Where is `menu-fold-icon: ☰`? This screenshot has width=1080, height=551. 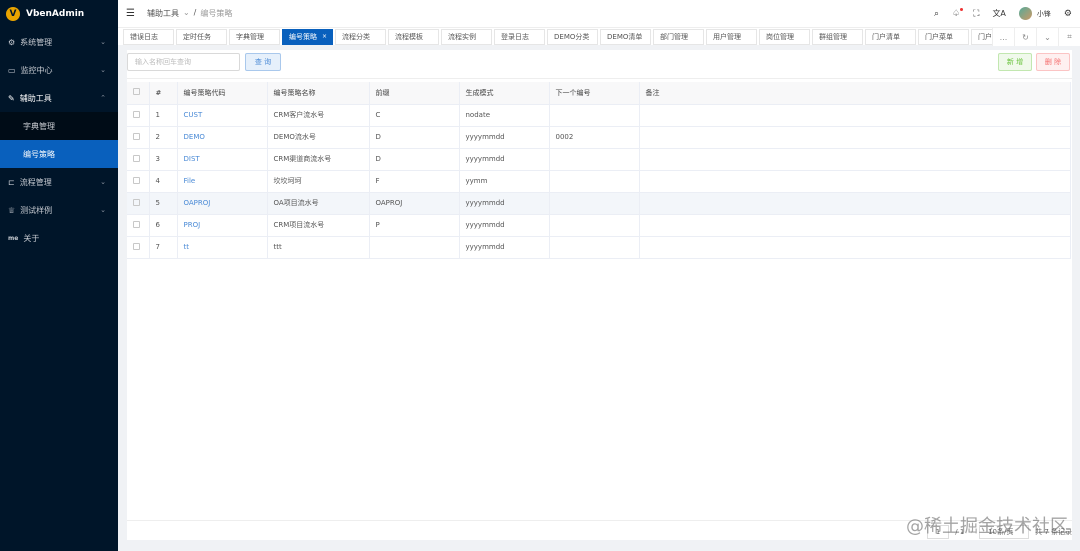 menu-fold-icon: ☰ is located at coordinates (130, 13).